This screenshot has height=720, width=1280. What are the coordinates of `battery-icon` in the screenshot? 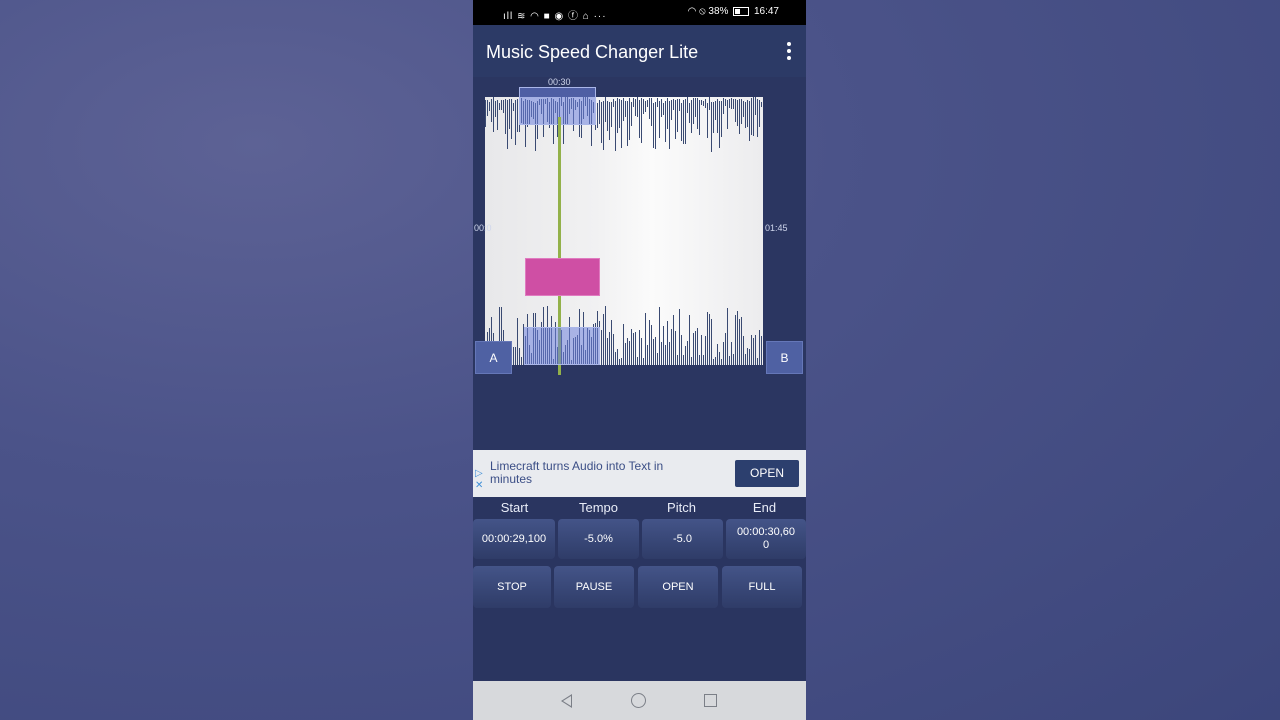 It's located at (741, 11).